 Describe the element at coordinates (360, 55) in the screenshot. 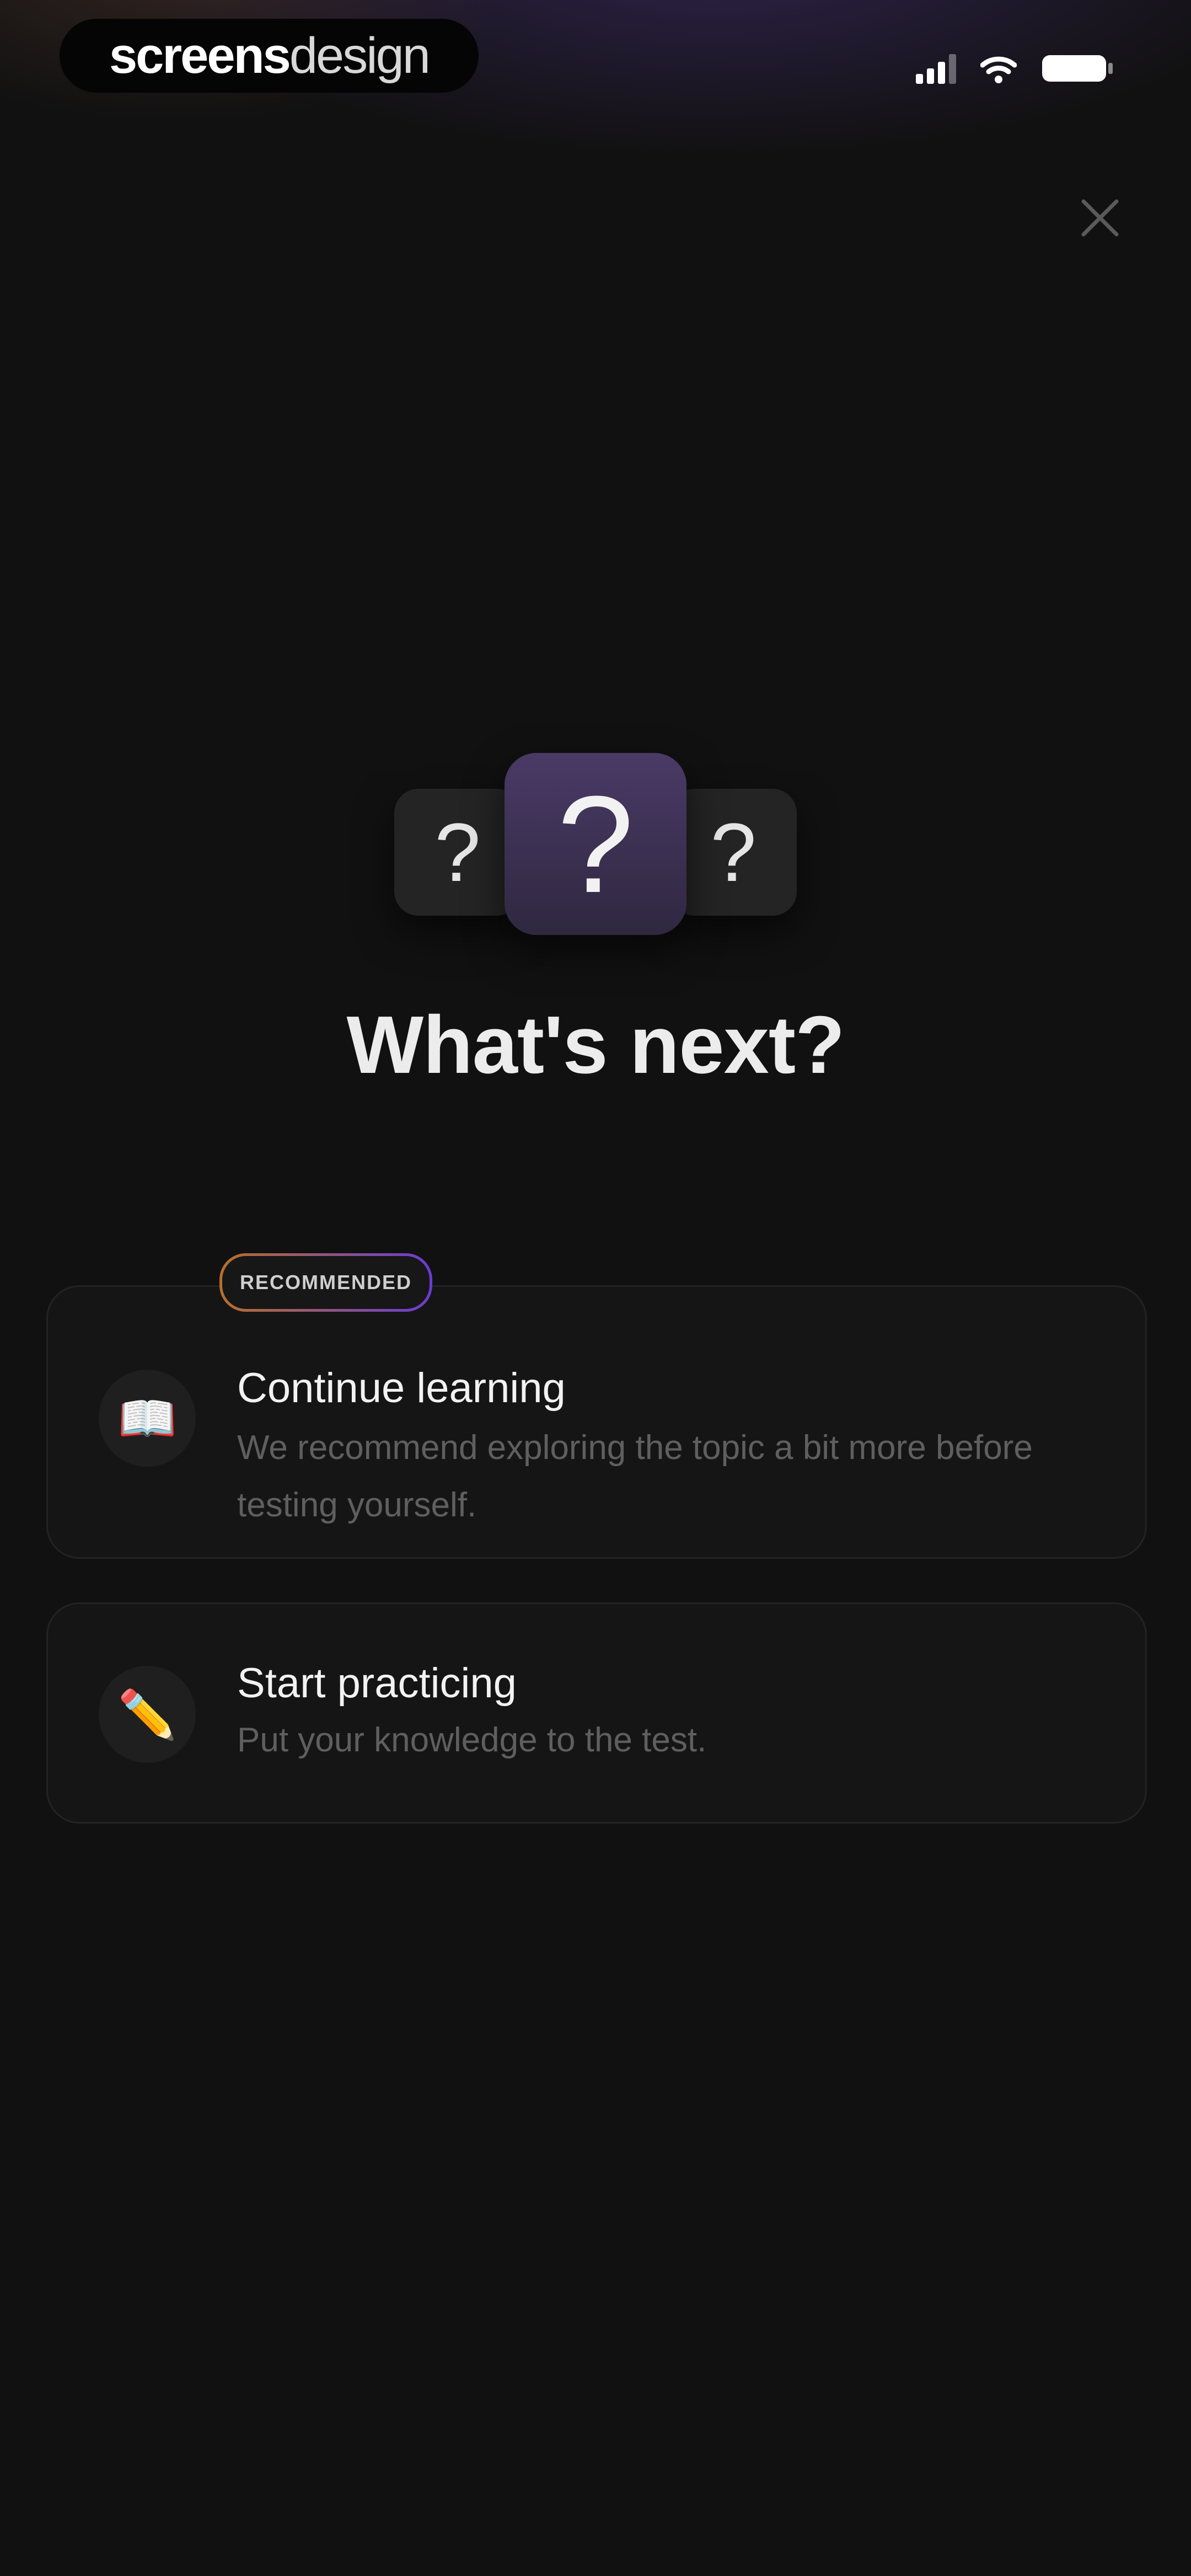

I see `brand-text-light: design` at that location.